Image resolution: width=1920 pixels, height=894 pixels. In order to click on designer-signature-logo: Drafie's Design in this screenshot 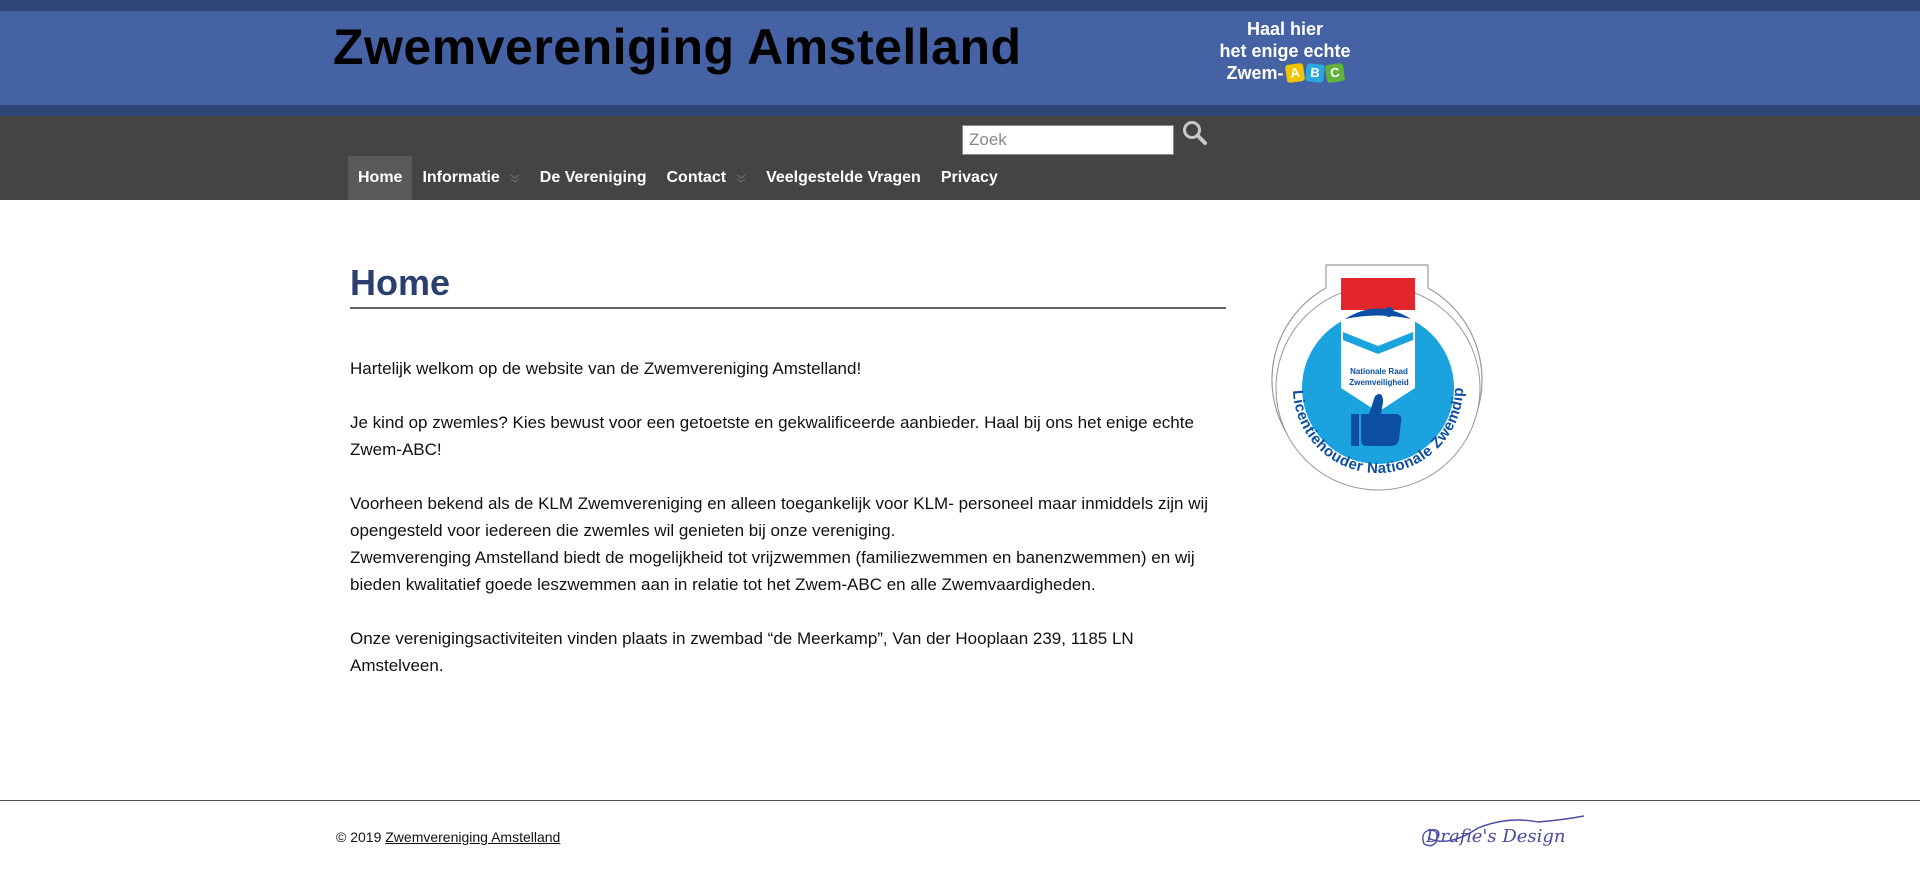, I will do `click(1501, 832)`.